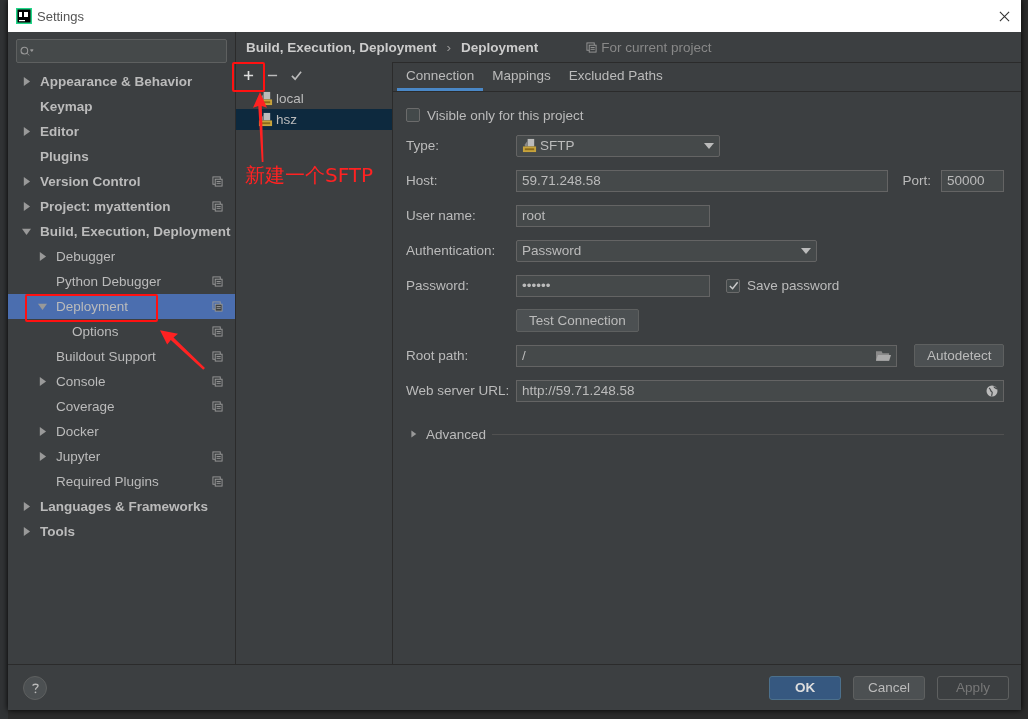 The image size is (1028, 719). Describe the element at coordinates (456, 434) in the screenshot. I see `section-label: Advanced` at that location.